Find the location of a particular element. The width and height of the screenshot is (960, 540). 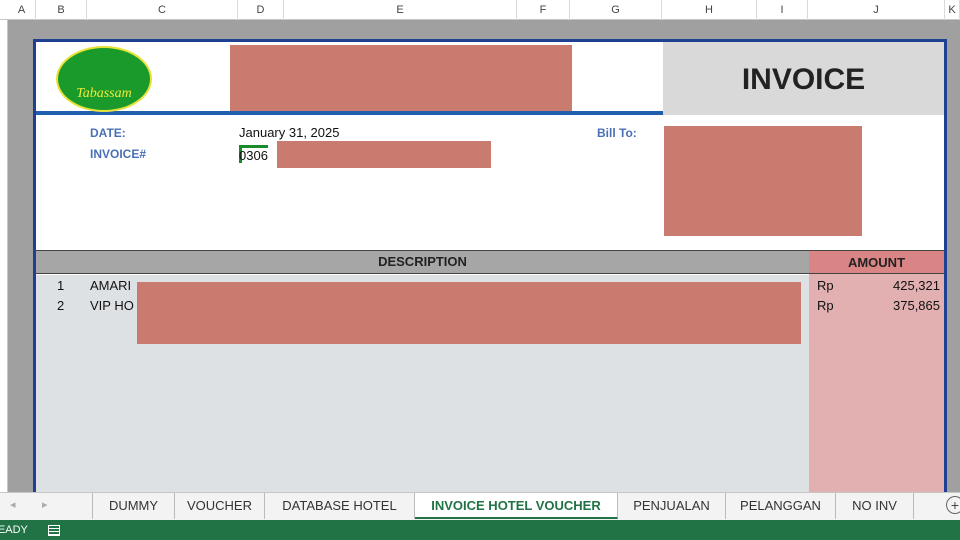

column-e: E is located at coordinates (400, 10).